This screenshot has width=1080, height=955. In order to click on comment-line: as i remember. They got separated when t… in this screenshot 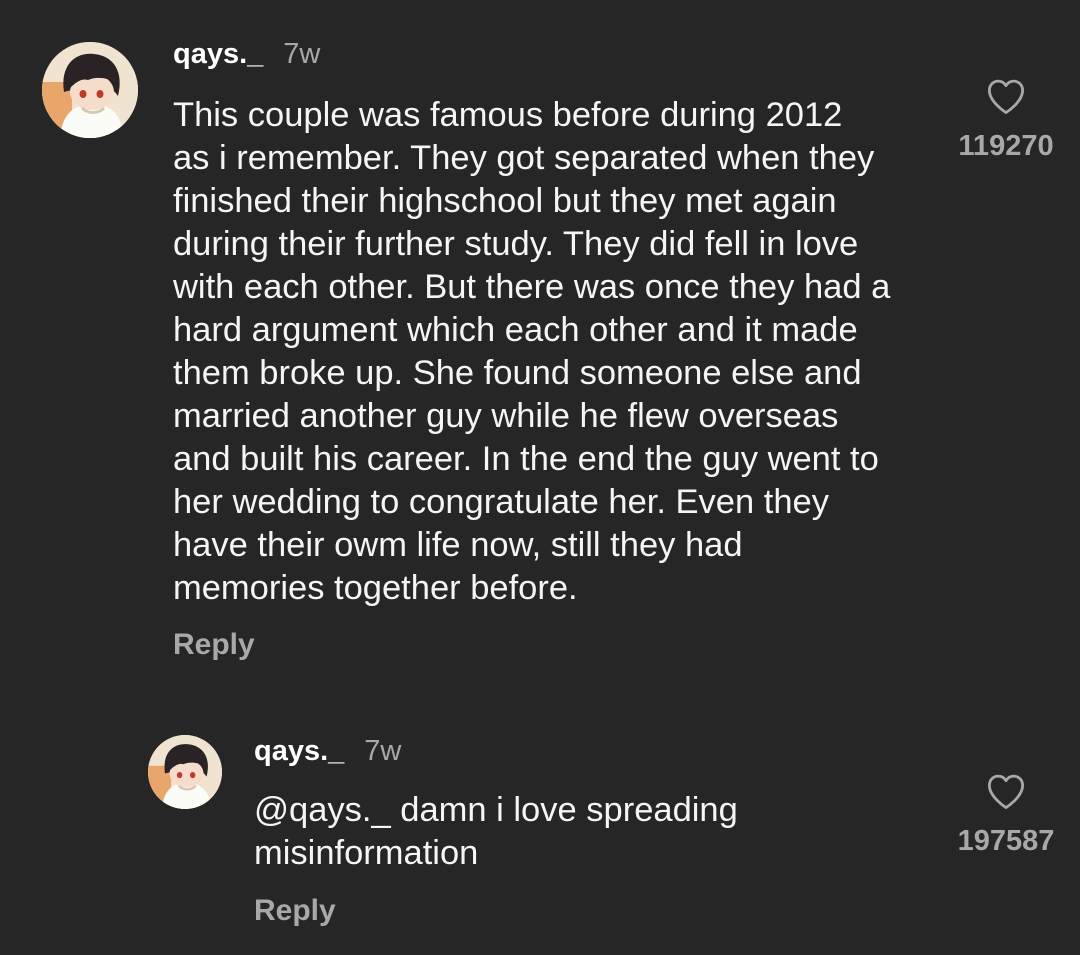, I will do `click(524, 158)`.